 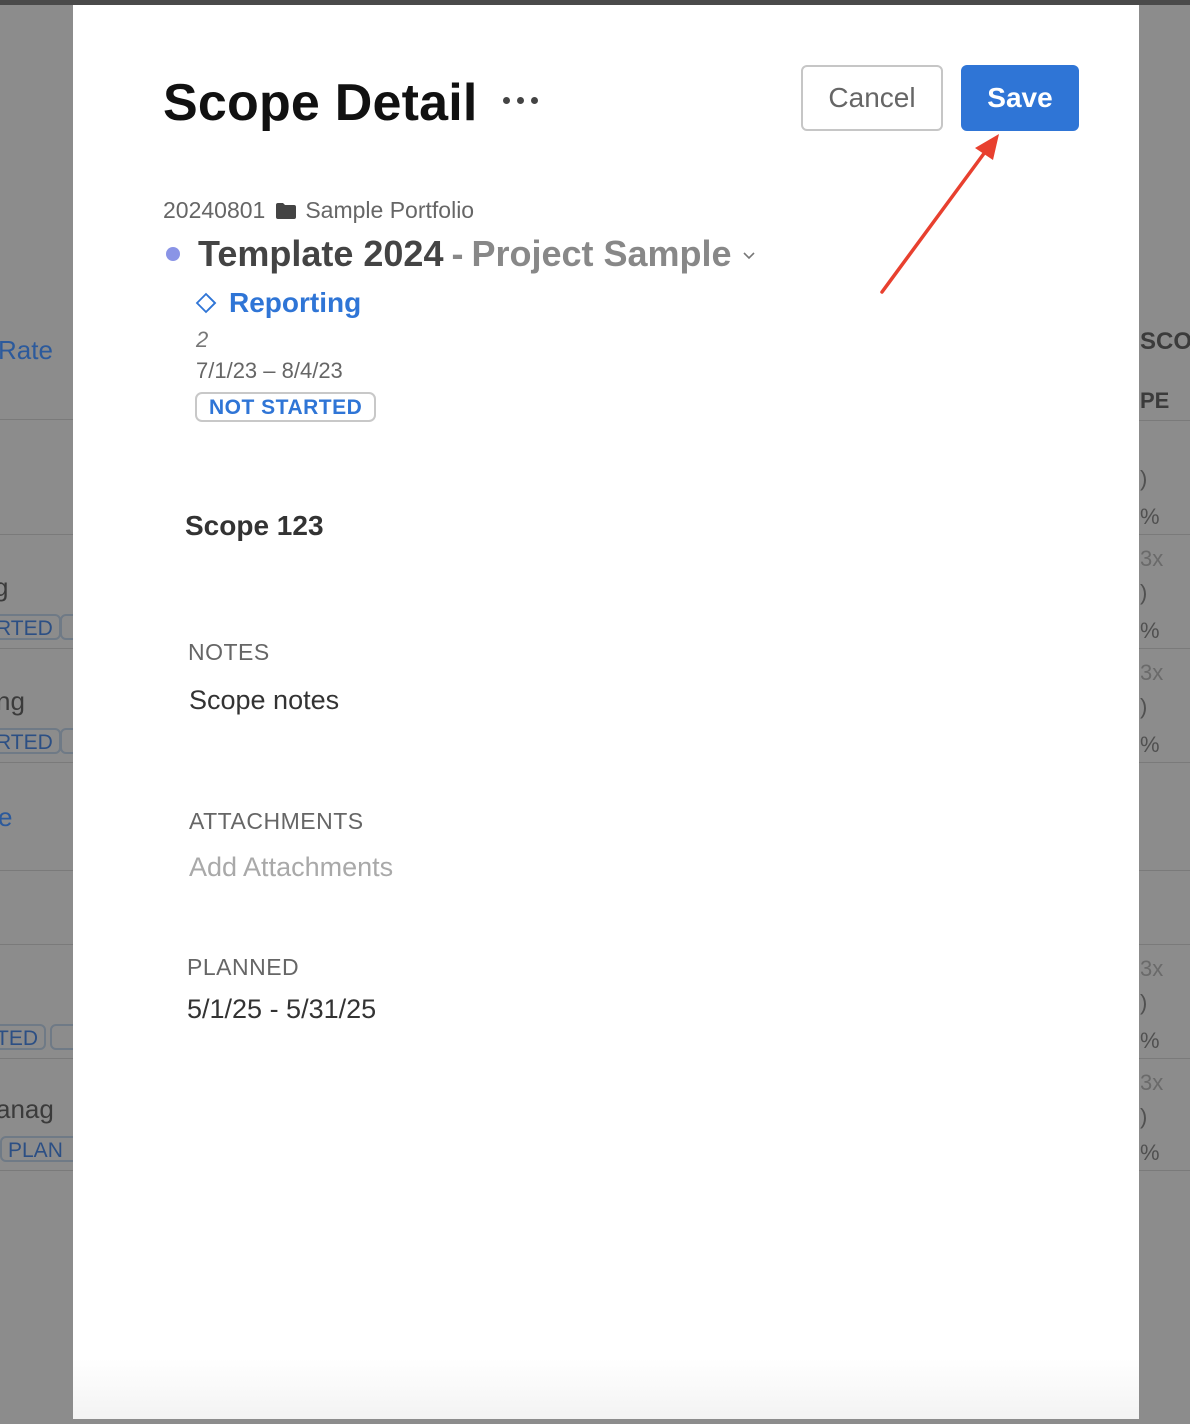 I want to click on add-attachments-link: Add Attachments, so click(x=291, y=867).